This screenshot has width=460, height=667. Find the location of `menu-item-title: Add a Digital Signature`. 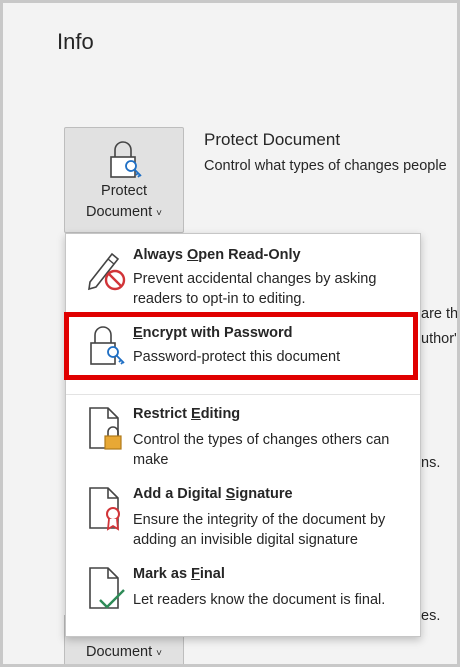

menu-item-title: Add a Digital Signature is located at coordinates (213, 494).